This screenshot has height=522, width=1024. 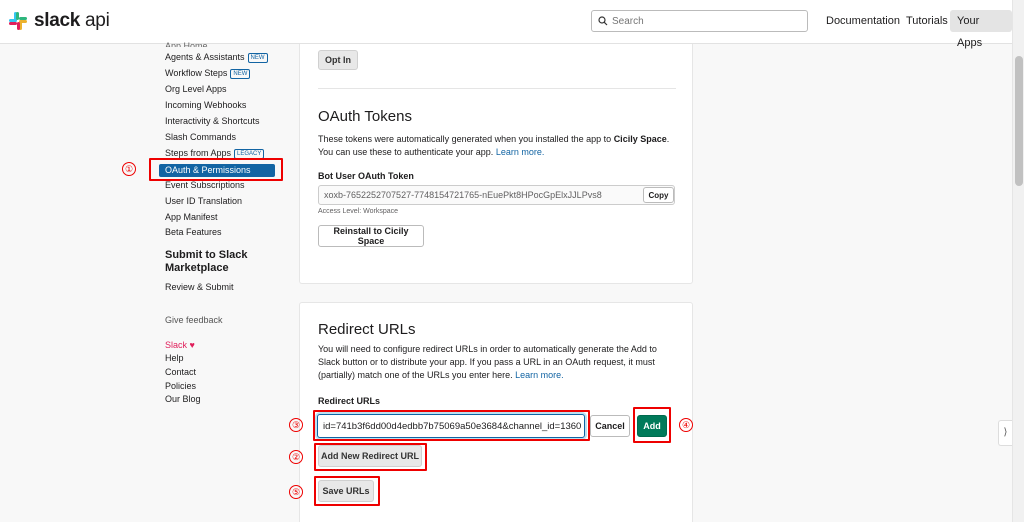 I want to click on logo-text: slack api, so click(x=72, y=20).